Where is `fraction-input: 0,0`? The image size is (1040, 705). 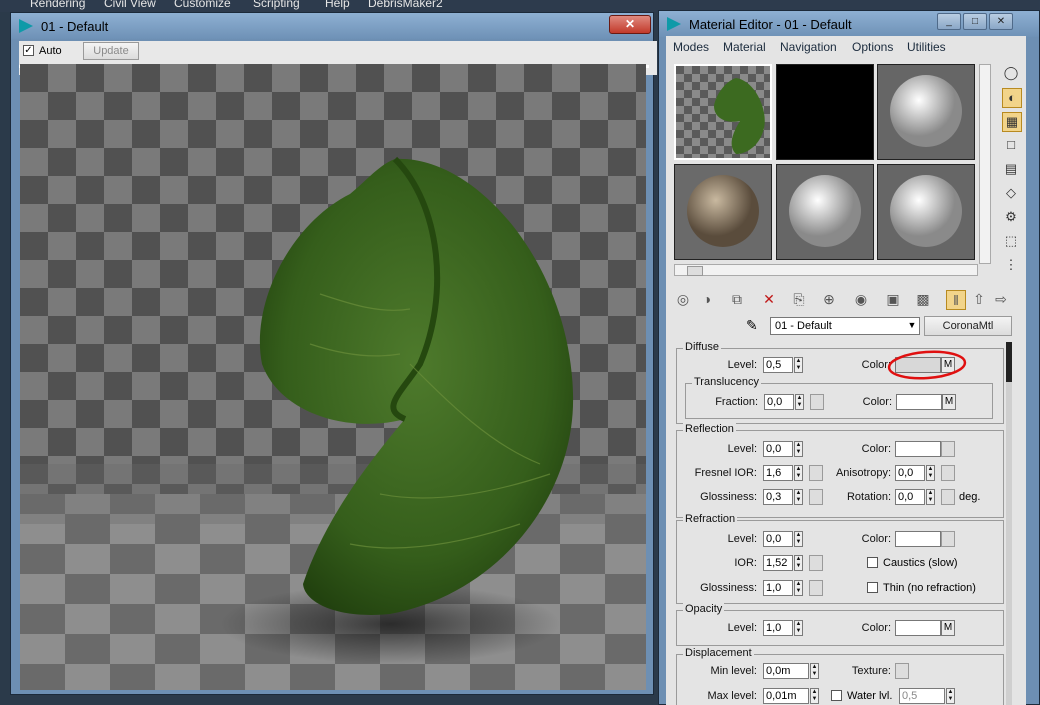
fraction-input: 0,0 is located at coordinates (779, 402).